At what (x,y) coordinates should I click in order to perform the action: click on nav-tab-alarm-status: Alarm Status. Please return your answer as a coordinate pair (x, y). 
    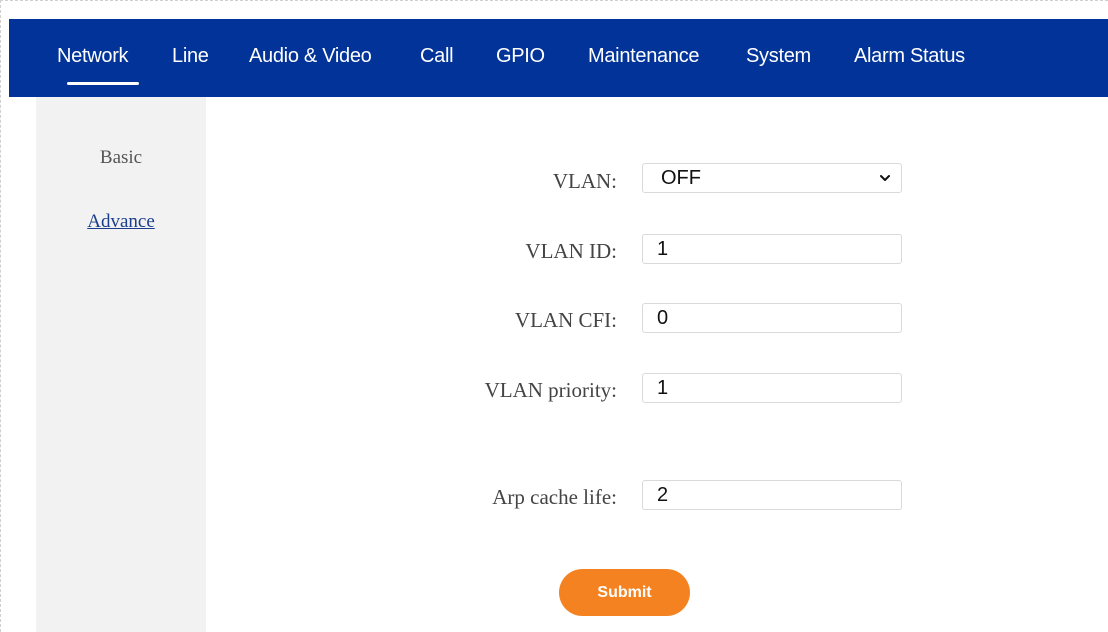
    Looking at the image, I should click on (909, 56).